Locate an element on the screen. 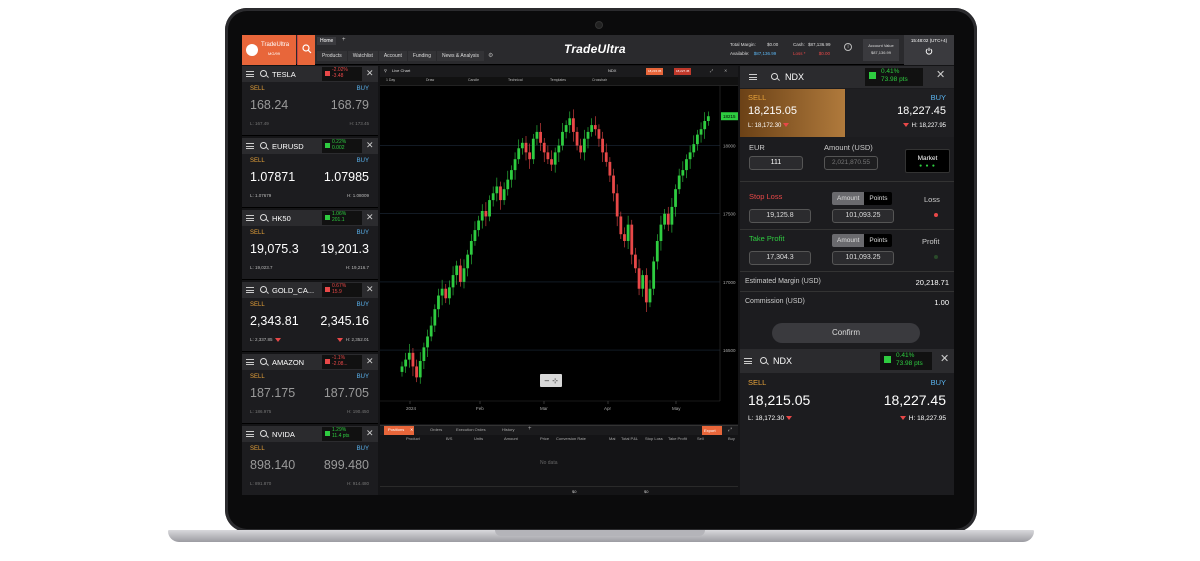 The image size is (1200, 561). tab-history: History is located at coordinates (508, 429).